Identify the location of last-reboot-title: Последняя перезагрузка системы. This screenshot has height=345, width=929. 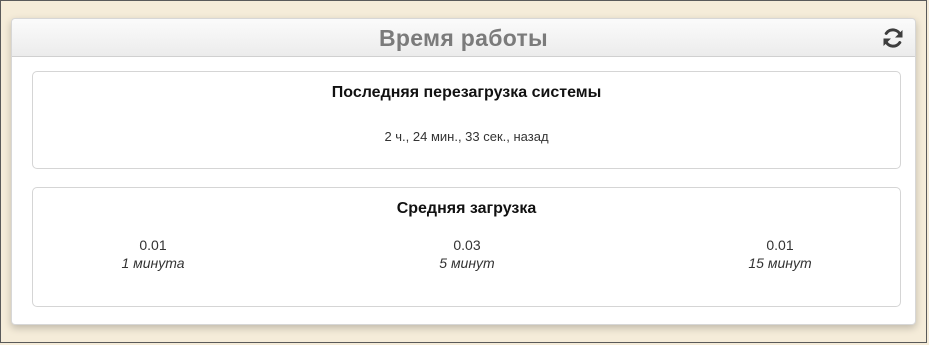
(466, 92).